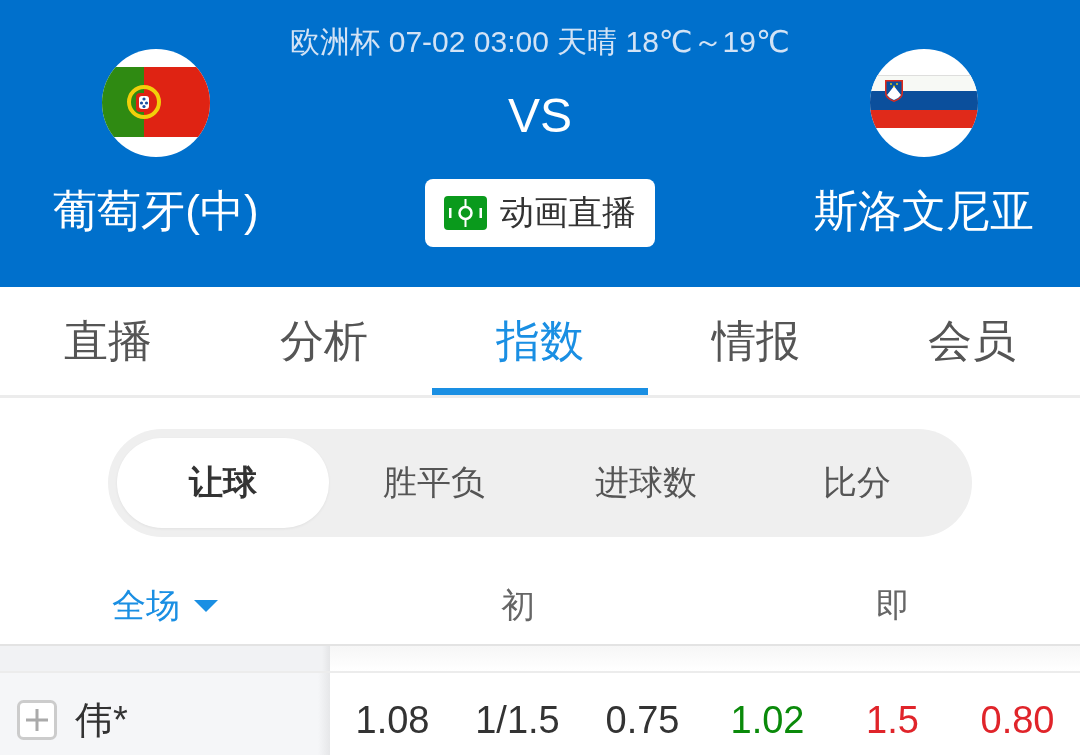 This screenshot has width=1080, height=755. Describe the element at coordinates (892, 720) in the screenshot. I see `odds-value: 1.5` at that location.